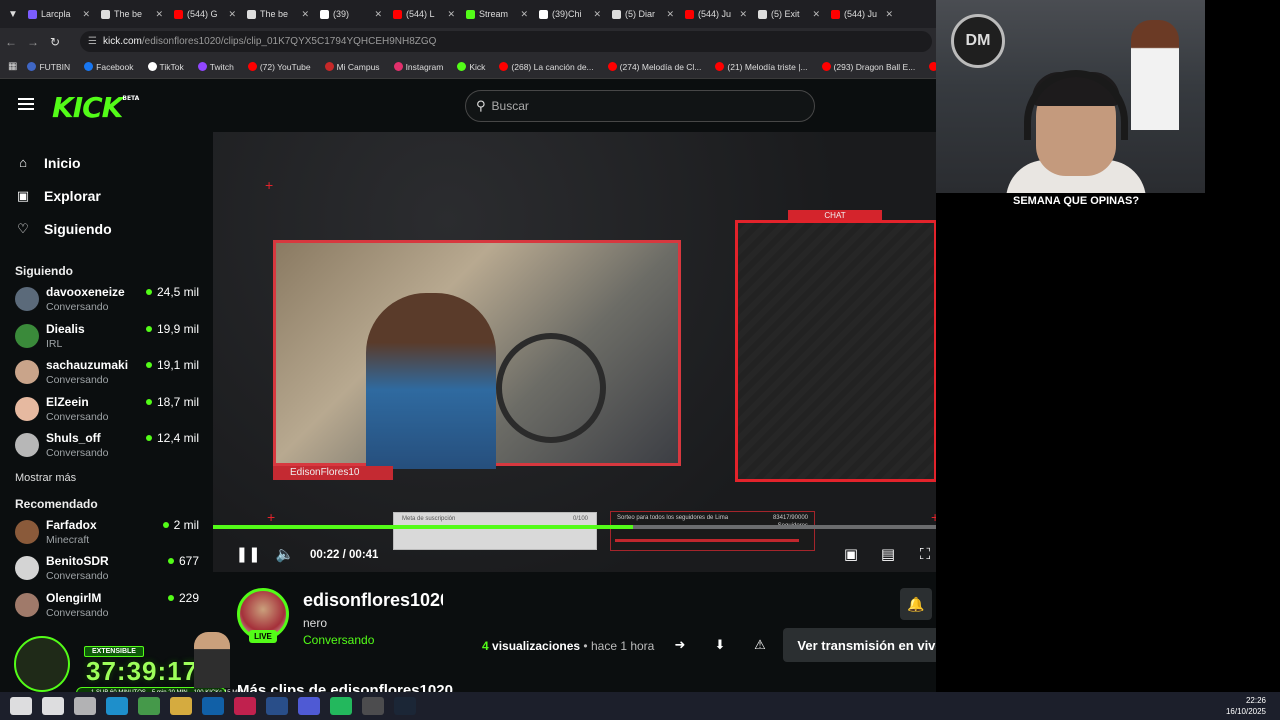  I want to click on show-more-link: Mostrar más, so click(106, 478).